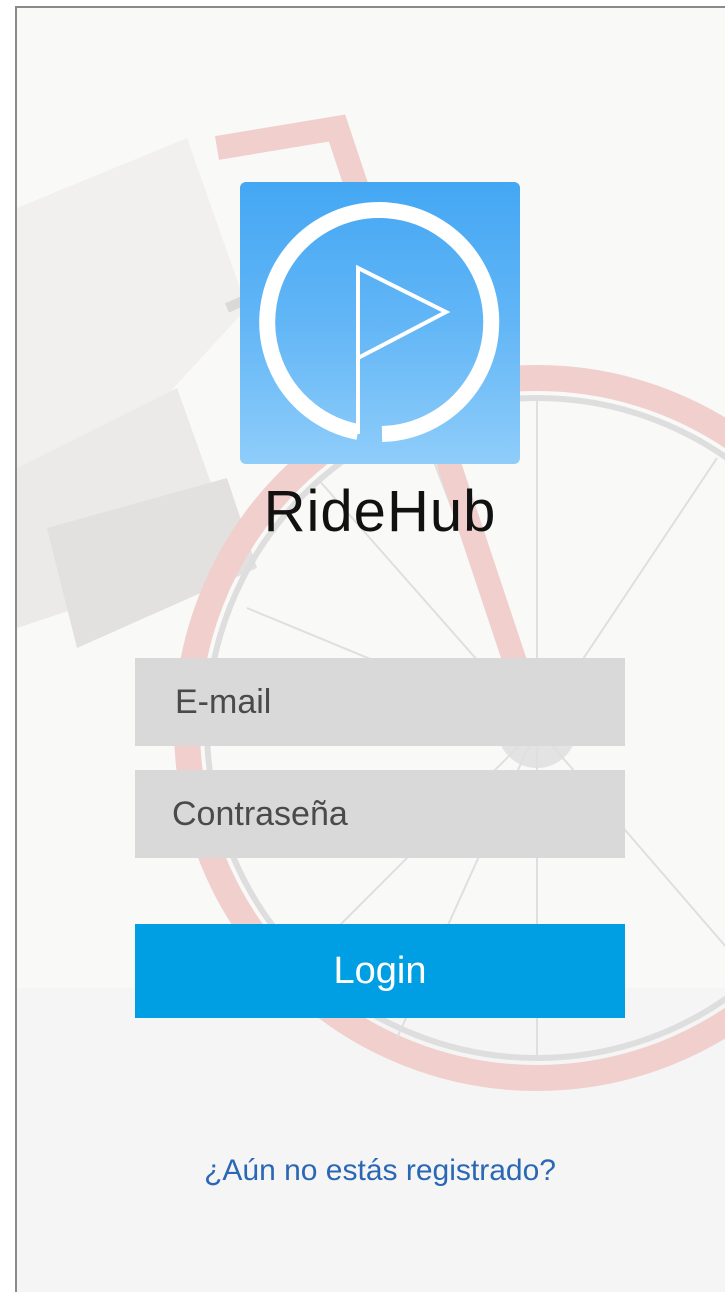 This screenshot has height=1292, width=725. What do you see at coordinates (380, 971) in the screenshot?
I see `login-button: Login` at bounding box center [380, 971].